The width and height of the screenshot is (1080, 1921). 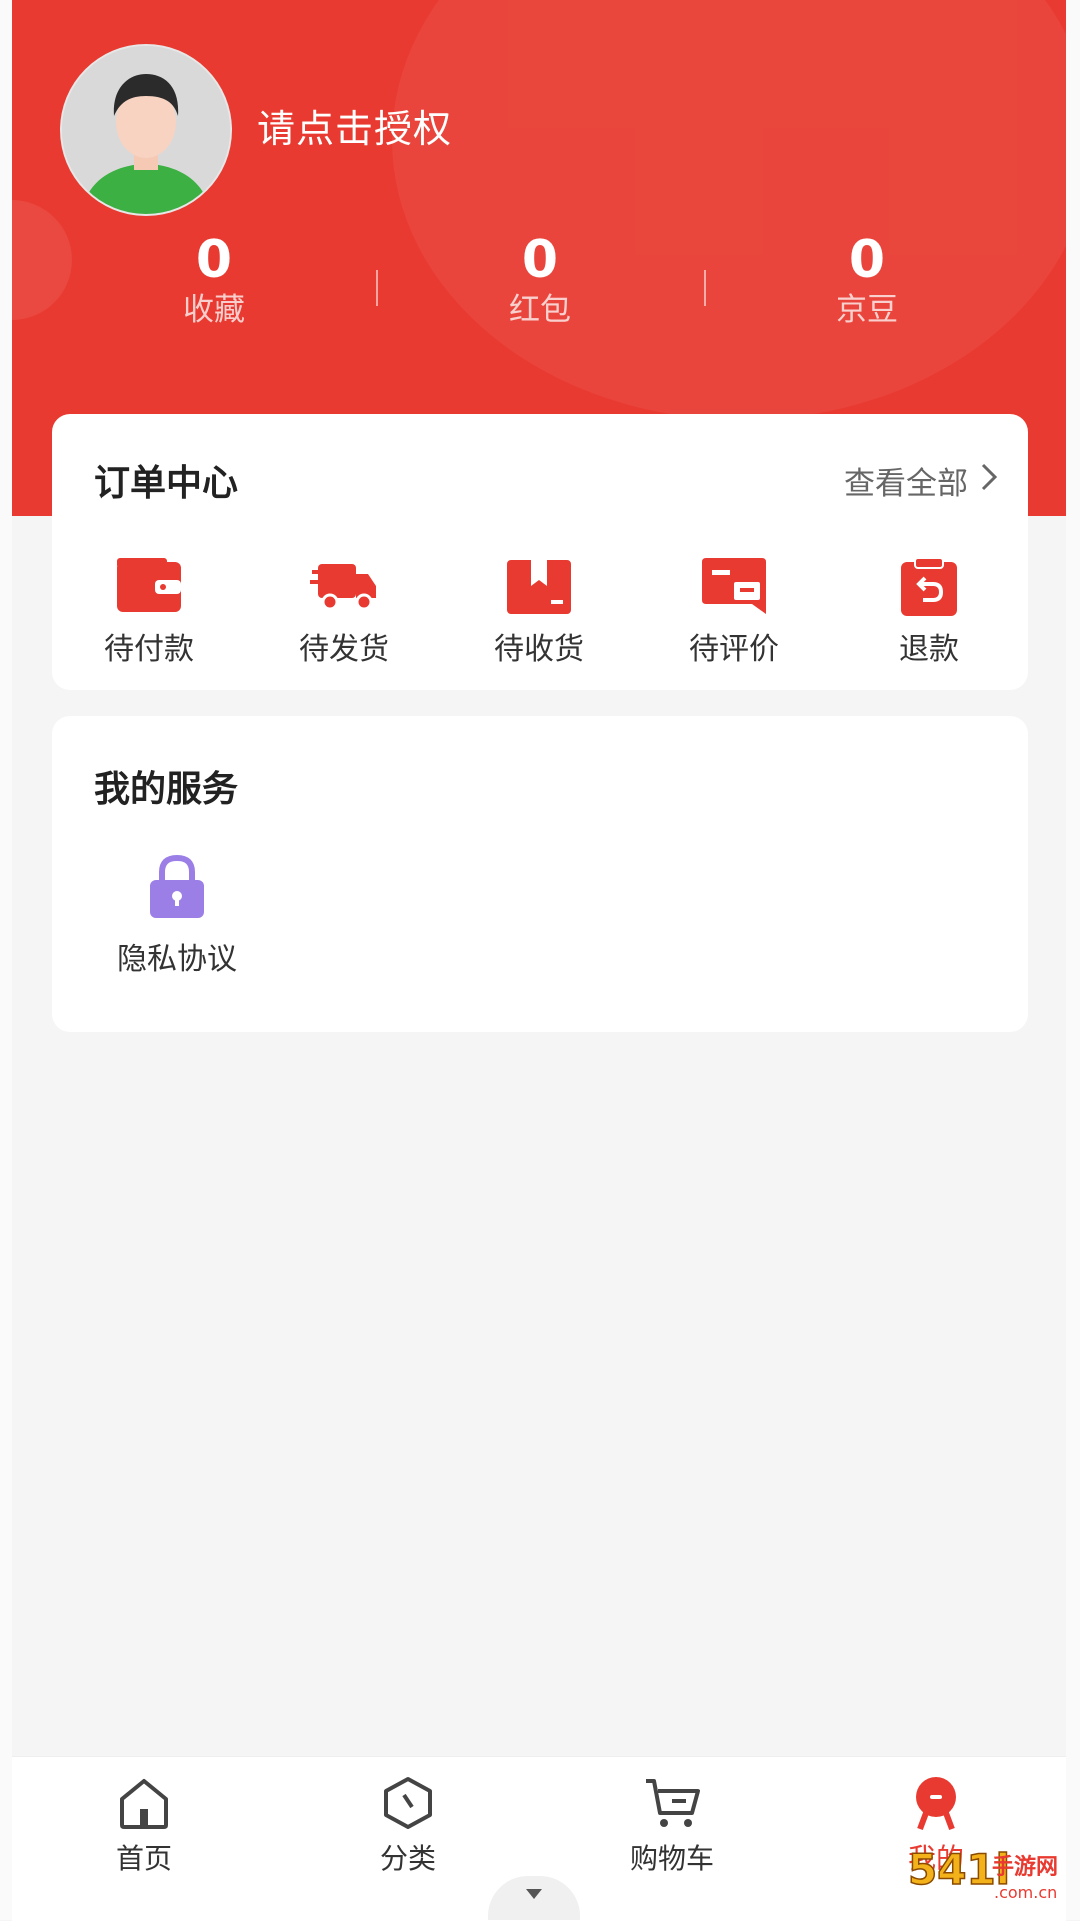 I want to click on order-pending-payment: 待付款, so click(x=149, y=606).